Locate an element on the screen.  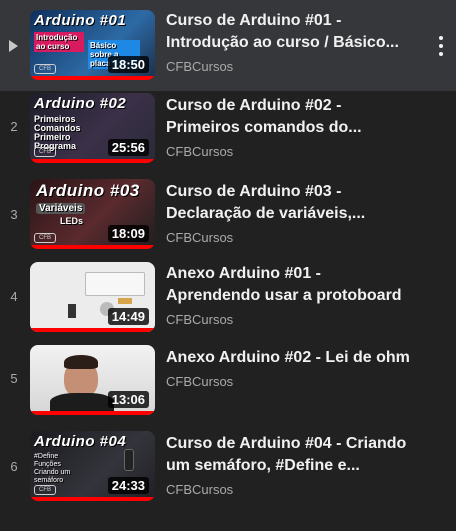
presenter-image is located at coordinates (81, 362).